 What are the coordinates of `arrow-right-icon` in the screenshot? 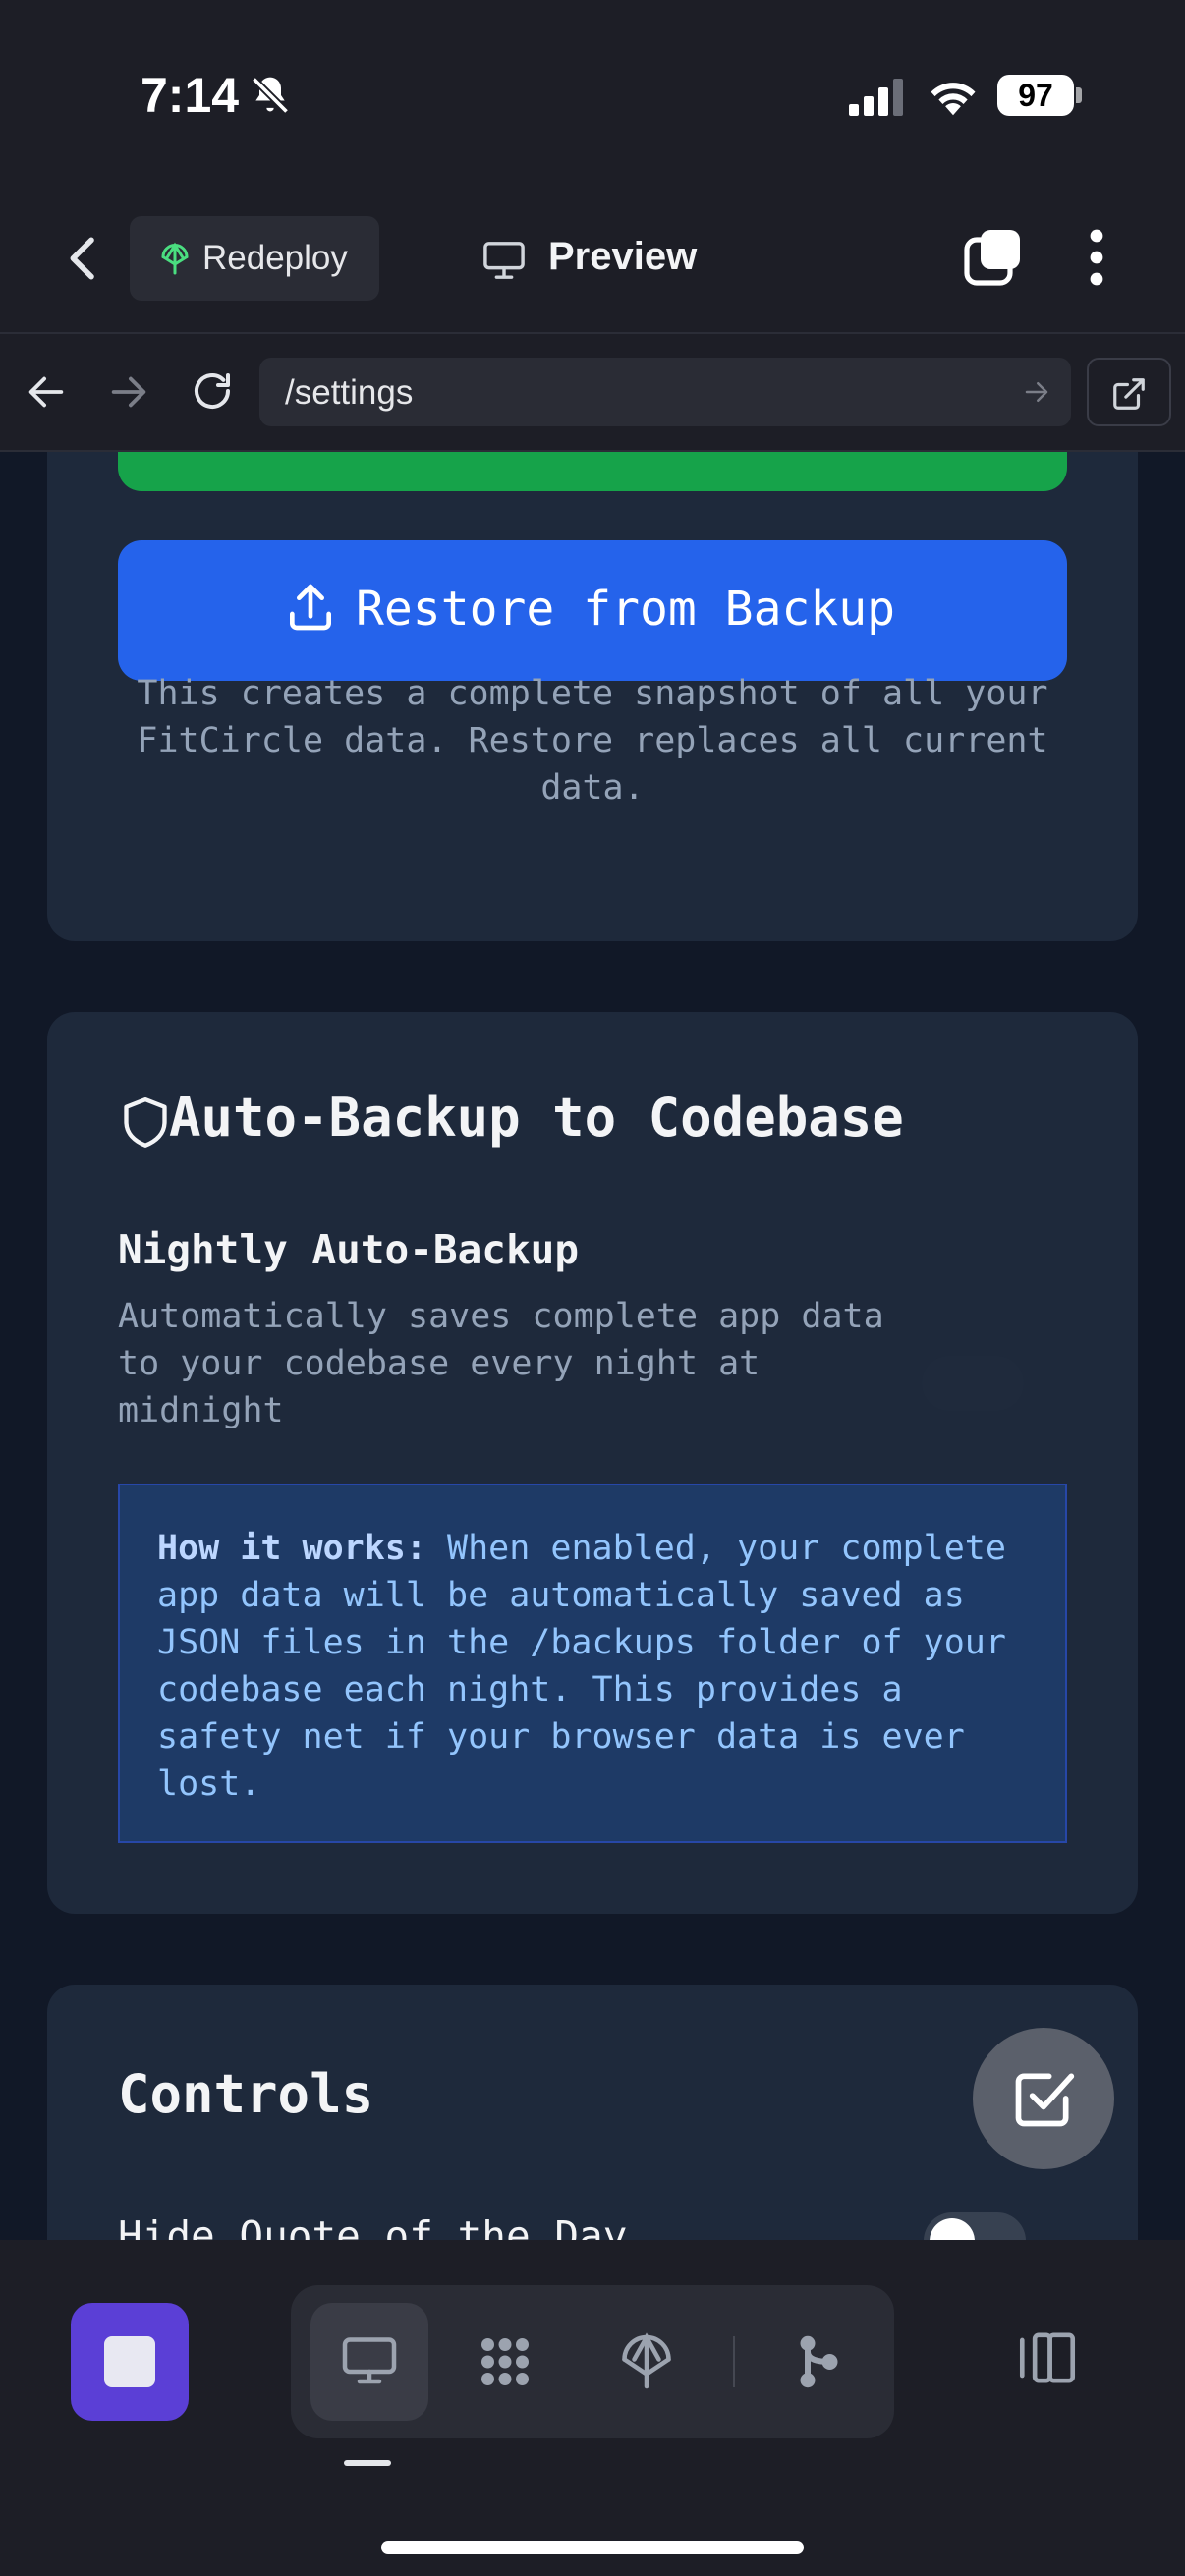 It's located at (129, 394).